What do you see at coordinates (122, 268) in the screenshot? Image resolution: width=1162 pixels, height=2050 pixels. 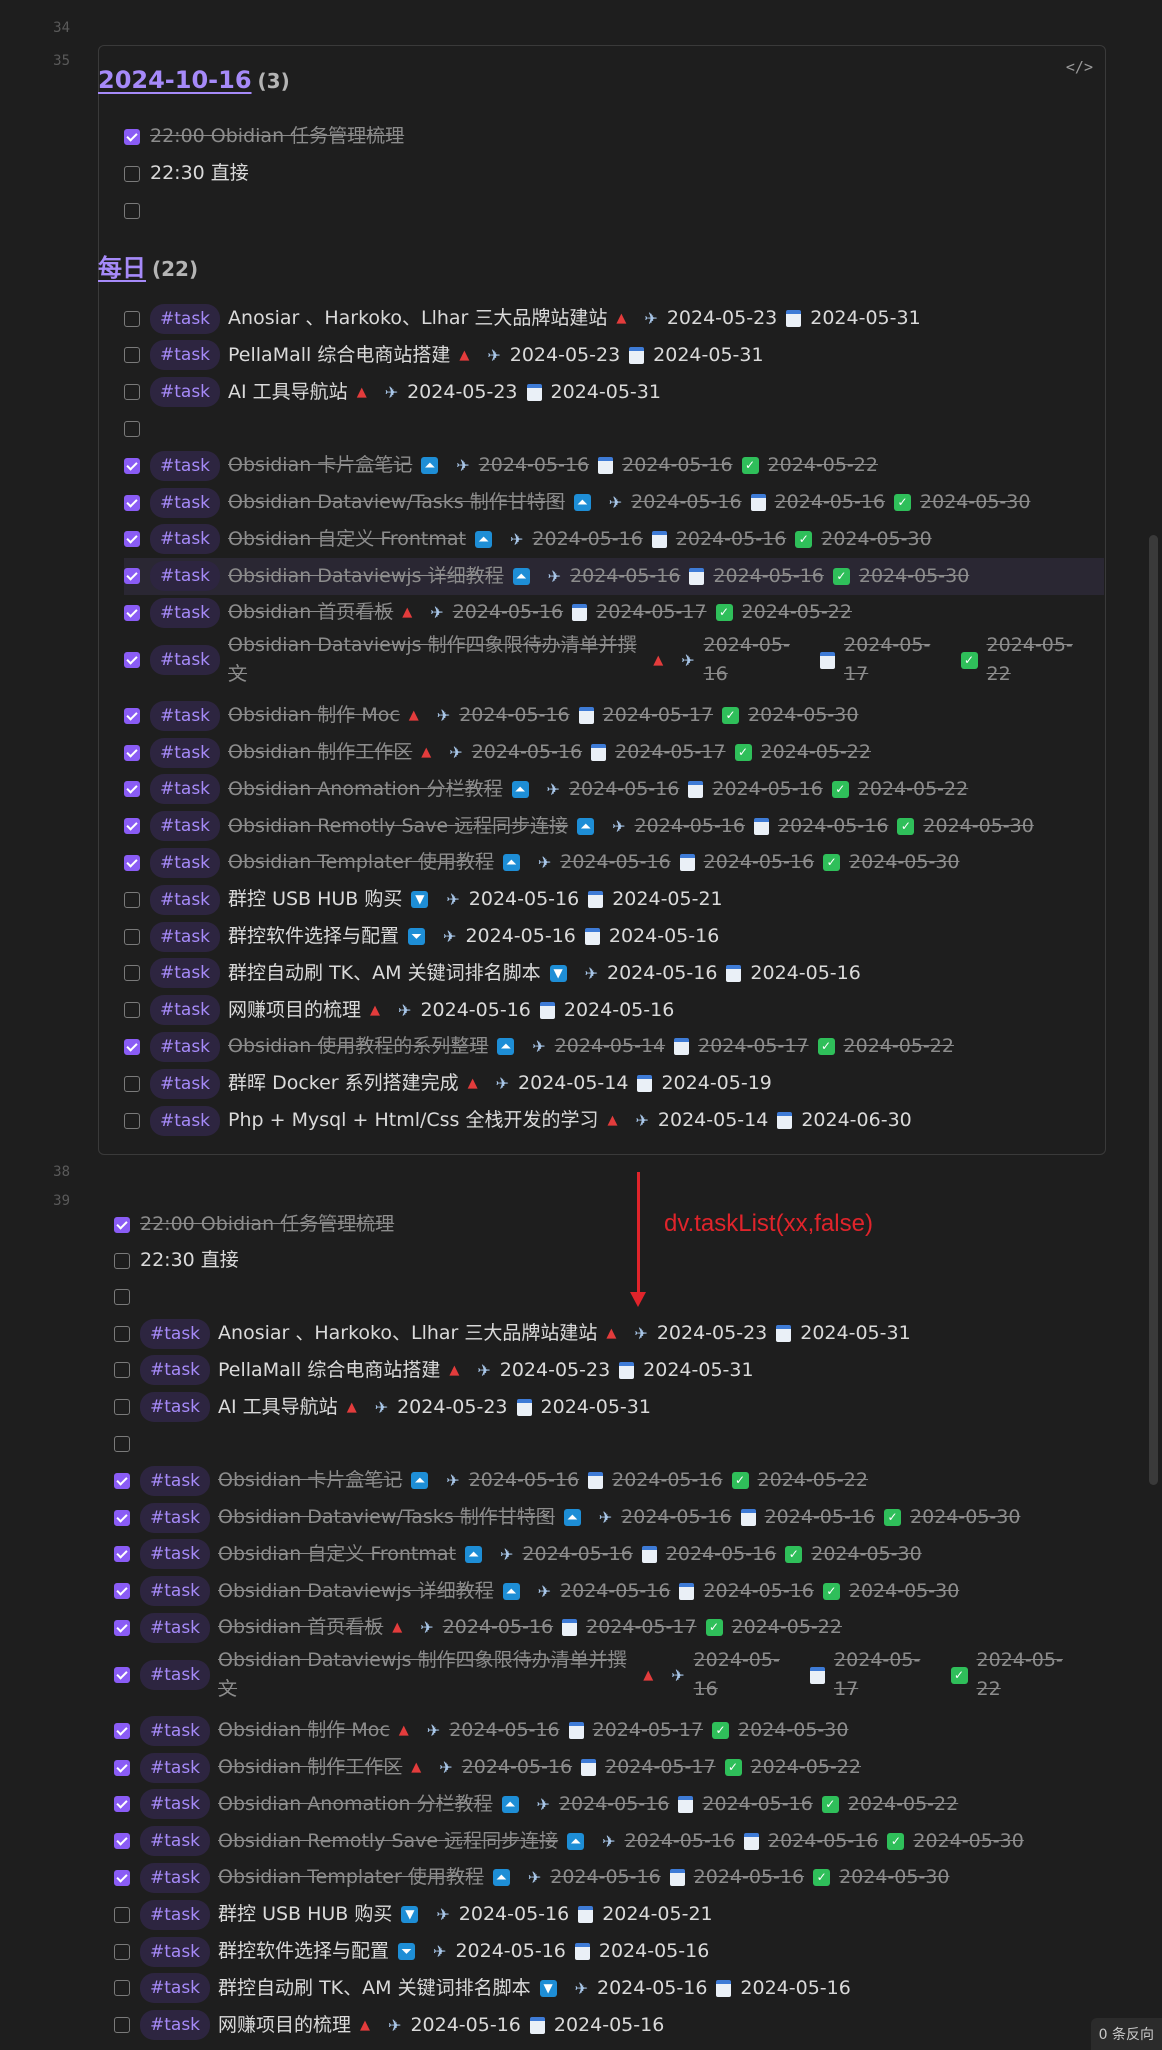 I see `group-link-daily: 每日` at bounding box center [122, 268].